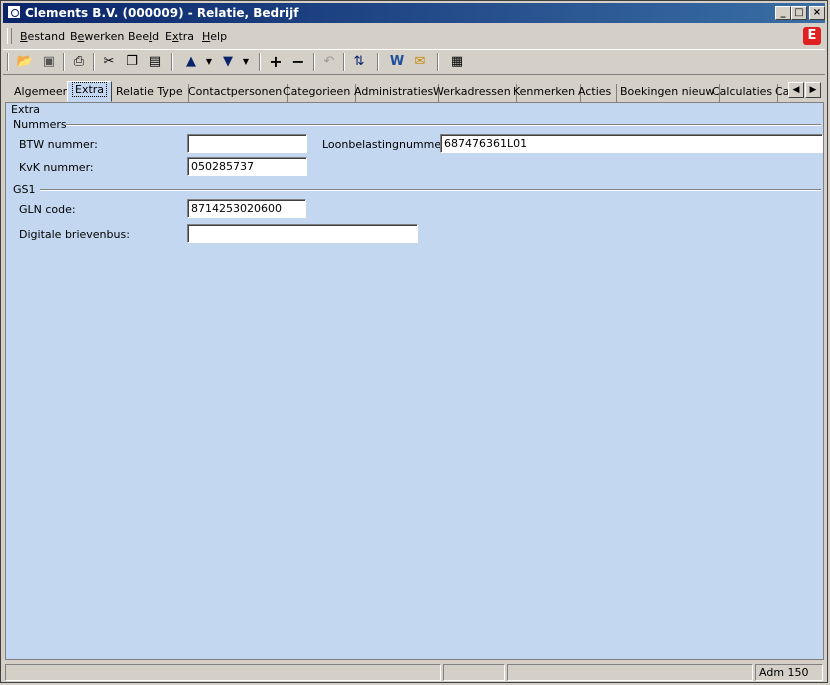  I want to click on print-icon: ⎙, so click(79, 62).